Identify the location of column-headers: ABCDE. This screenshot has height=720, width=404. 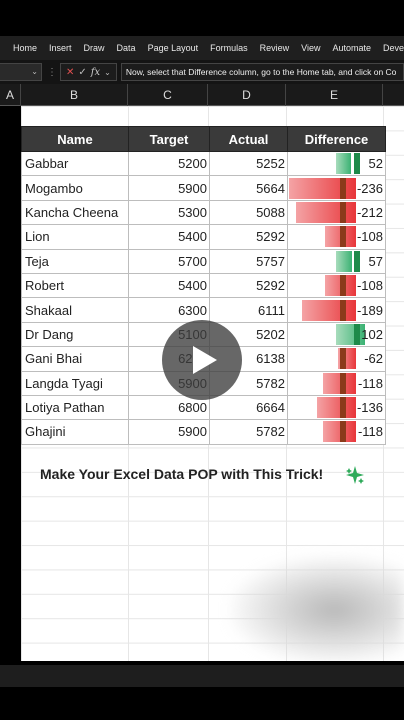
(202, 95).